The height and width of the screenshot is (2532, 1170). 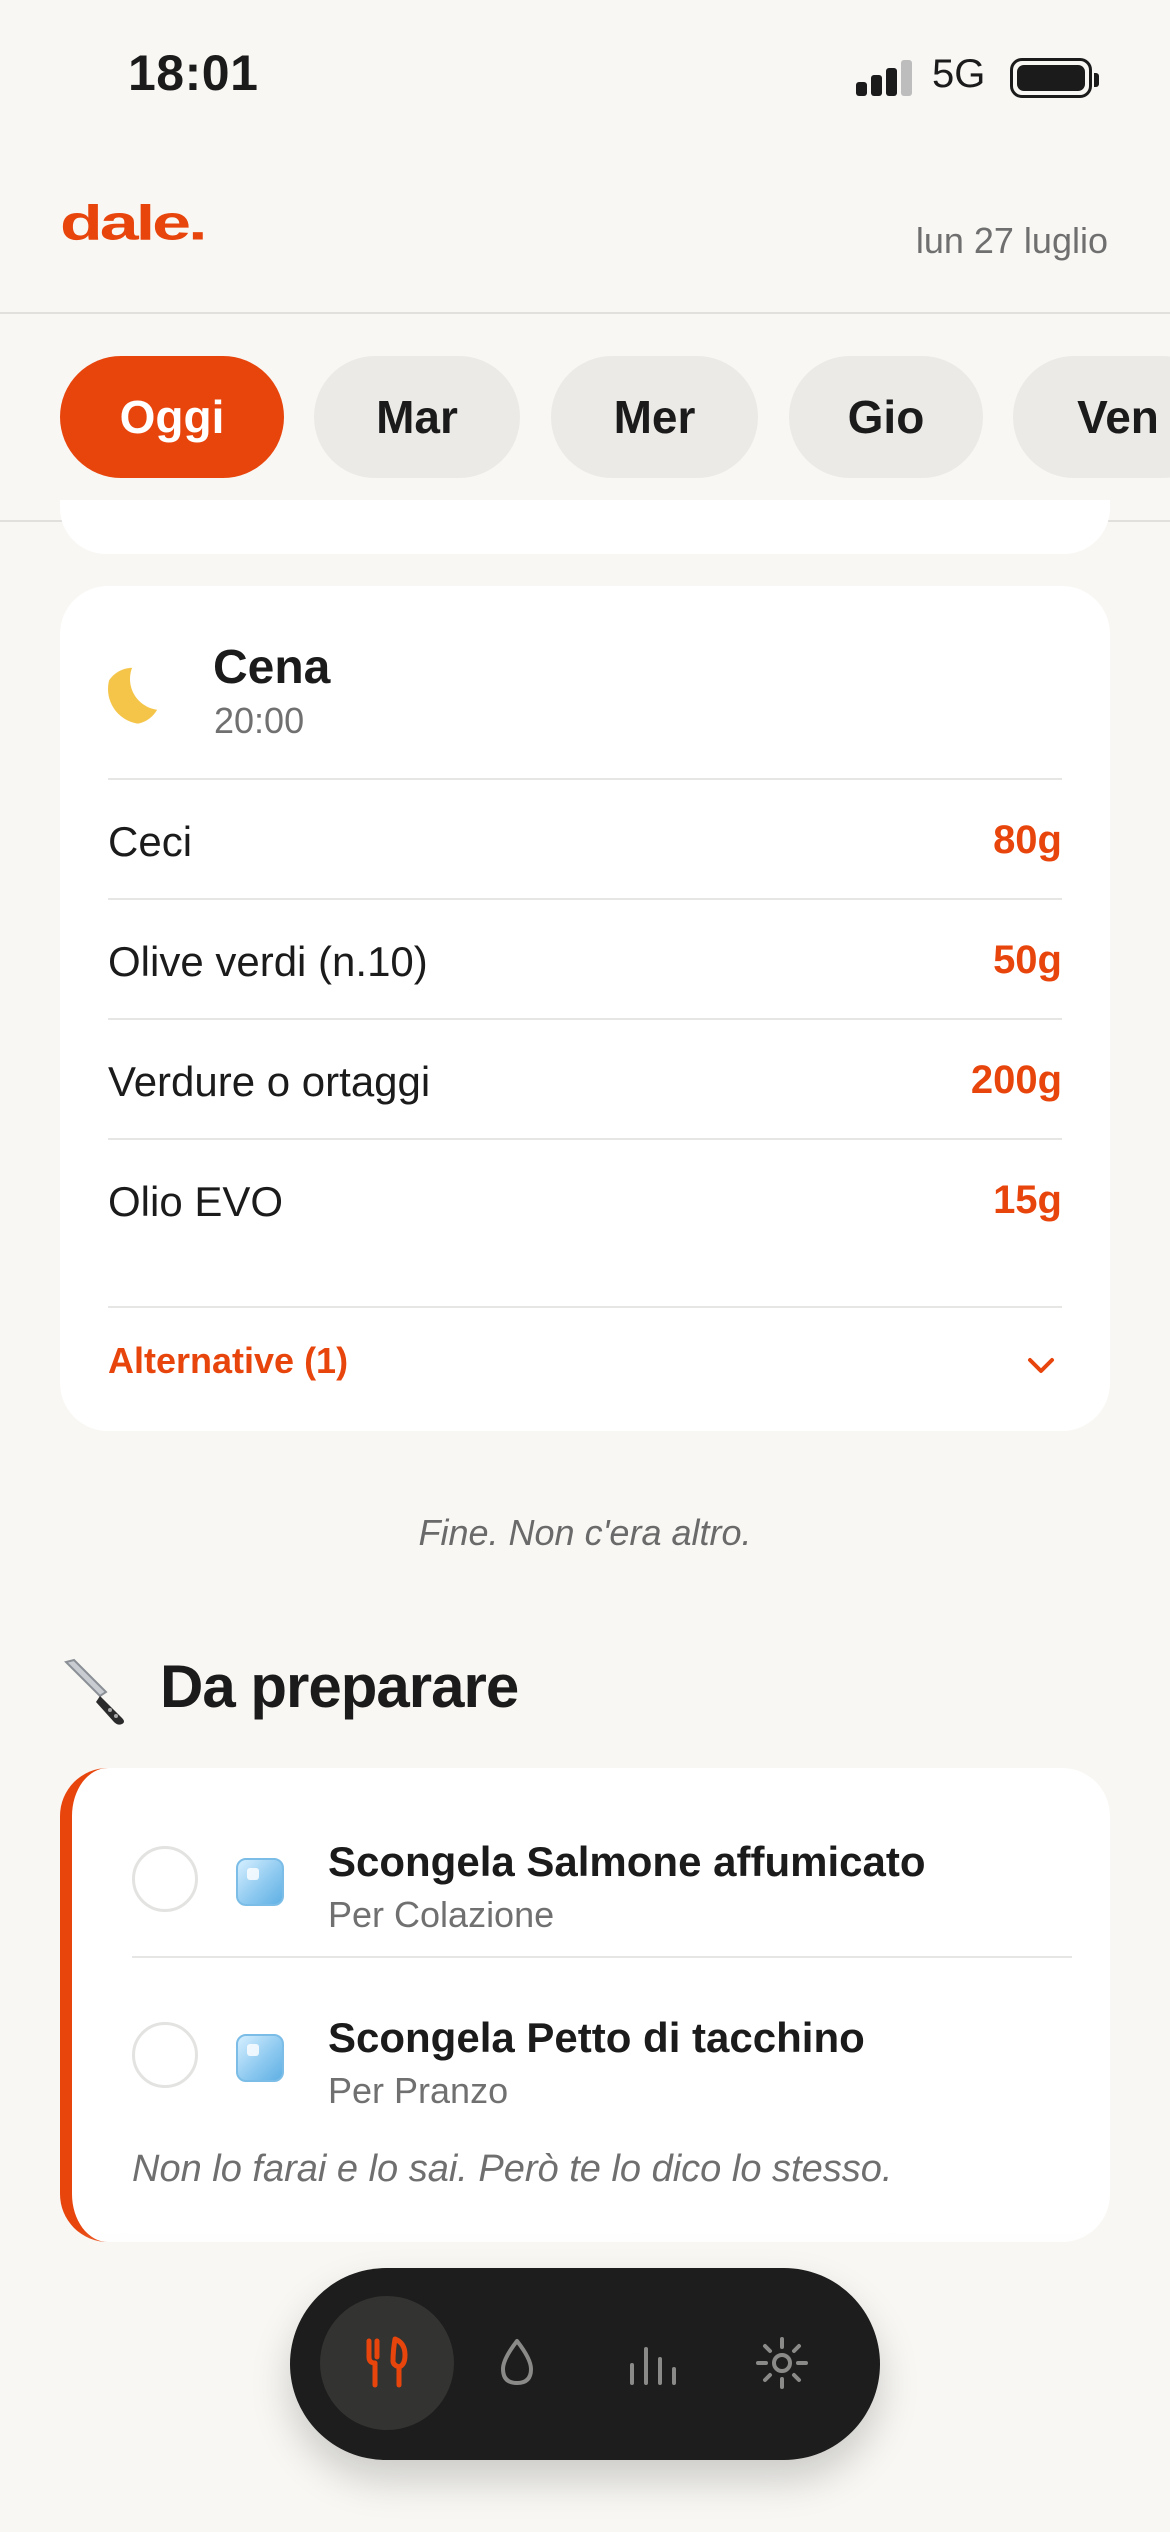 I want to click on tab-mar: Mar, so click(x=417, y=417).